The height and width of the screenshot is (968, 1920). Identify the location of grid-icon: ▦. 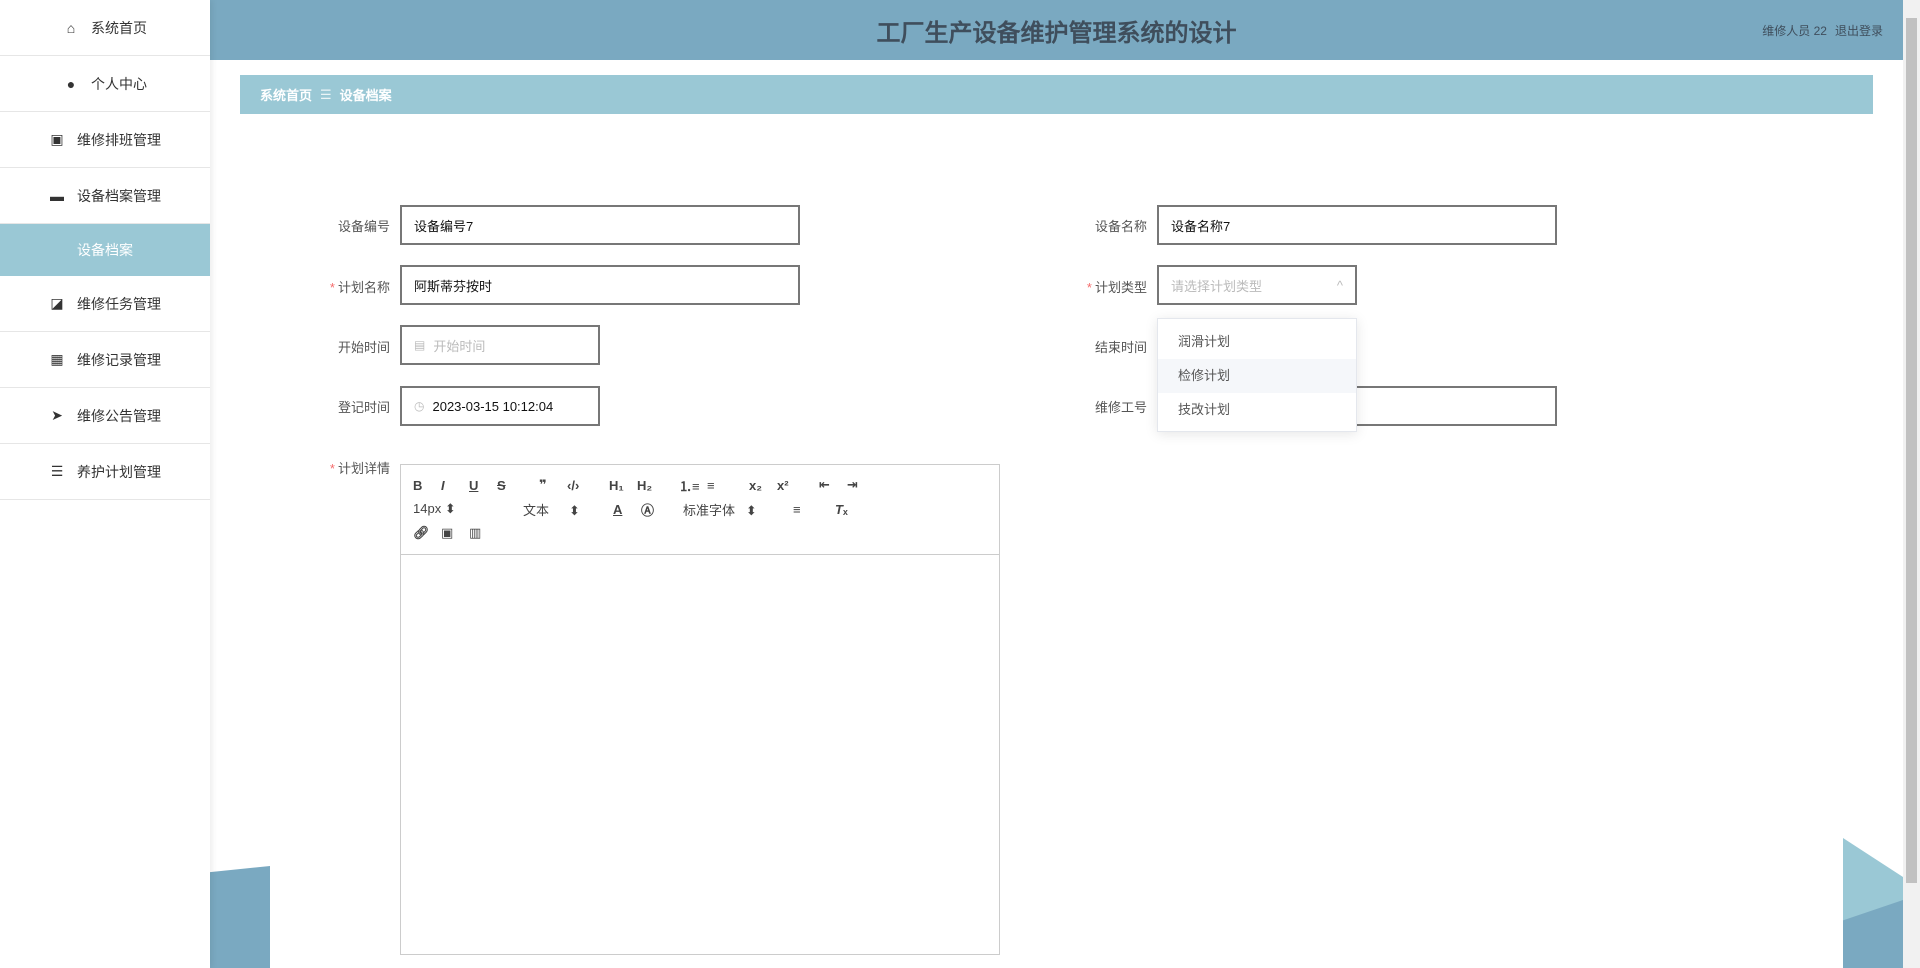
(57, 359).